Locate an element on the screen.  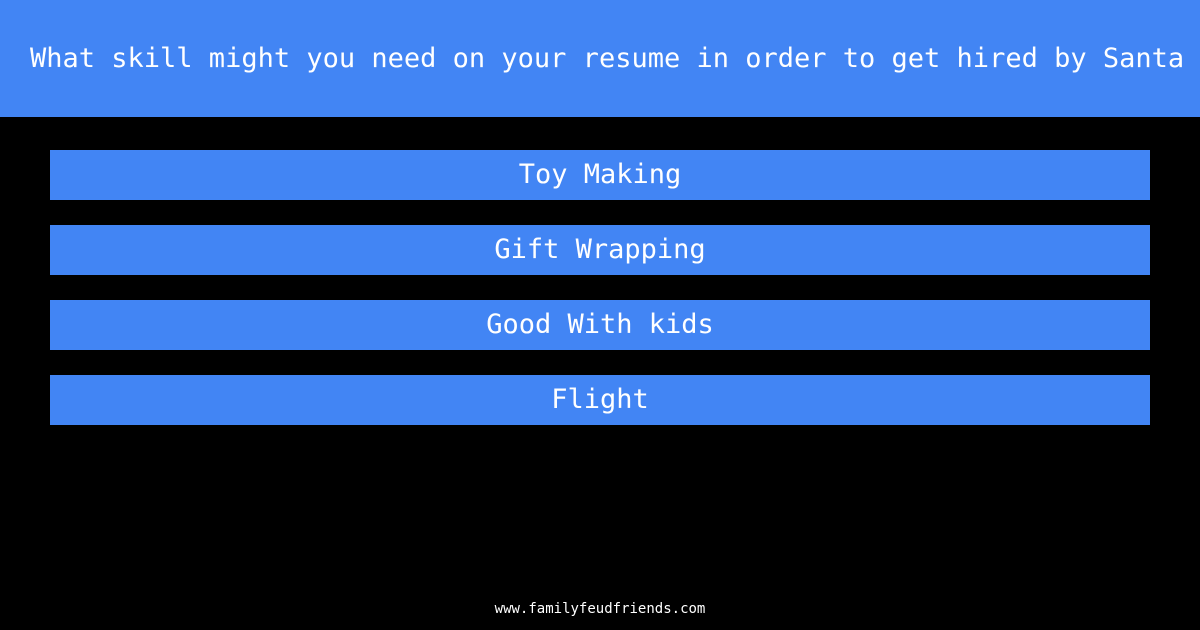
answer-label: Gift Wrapping is located at coordinates (600, 249).